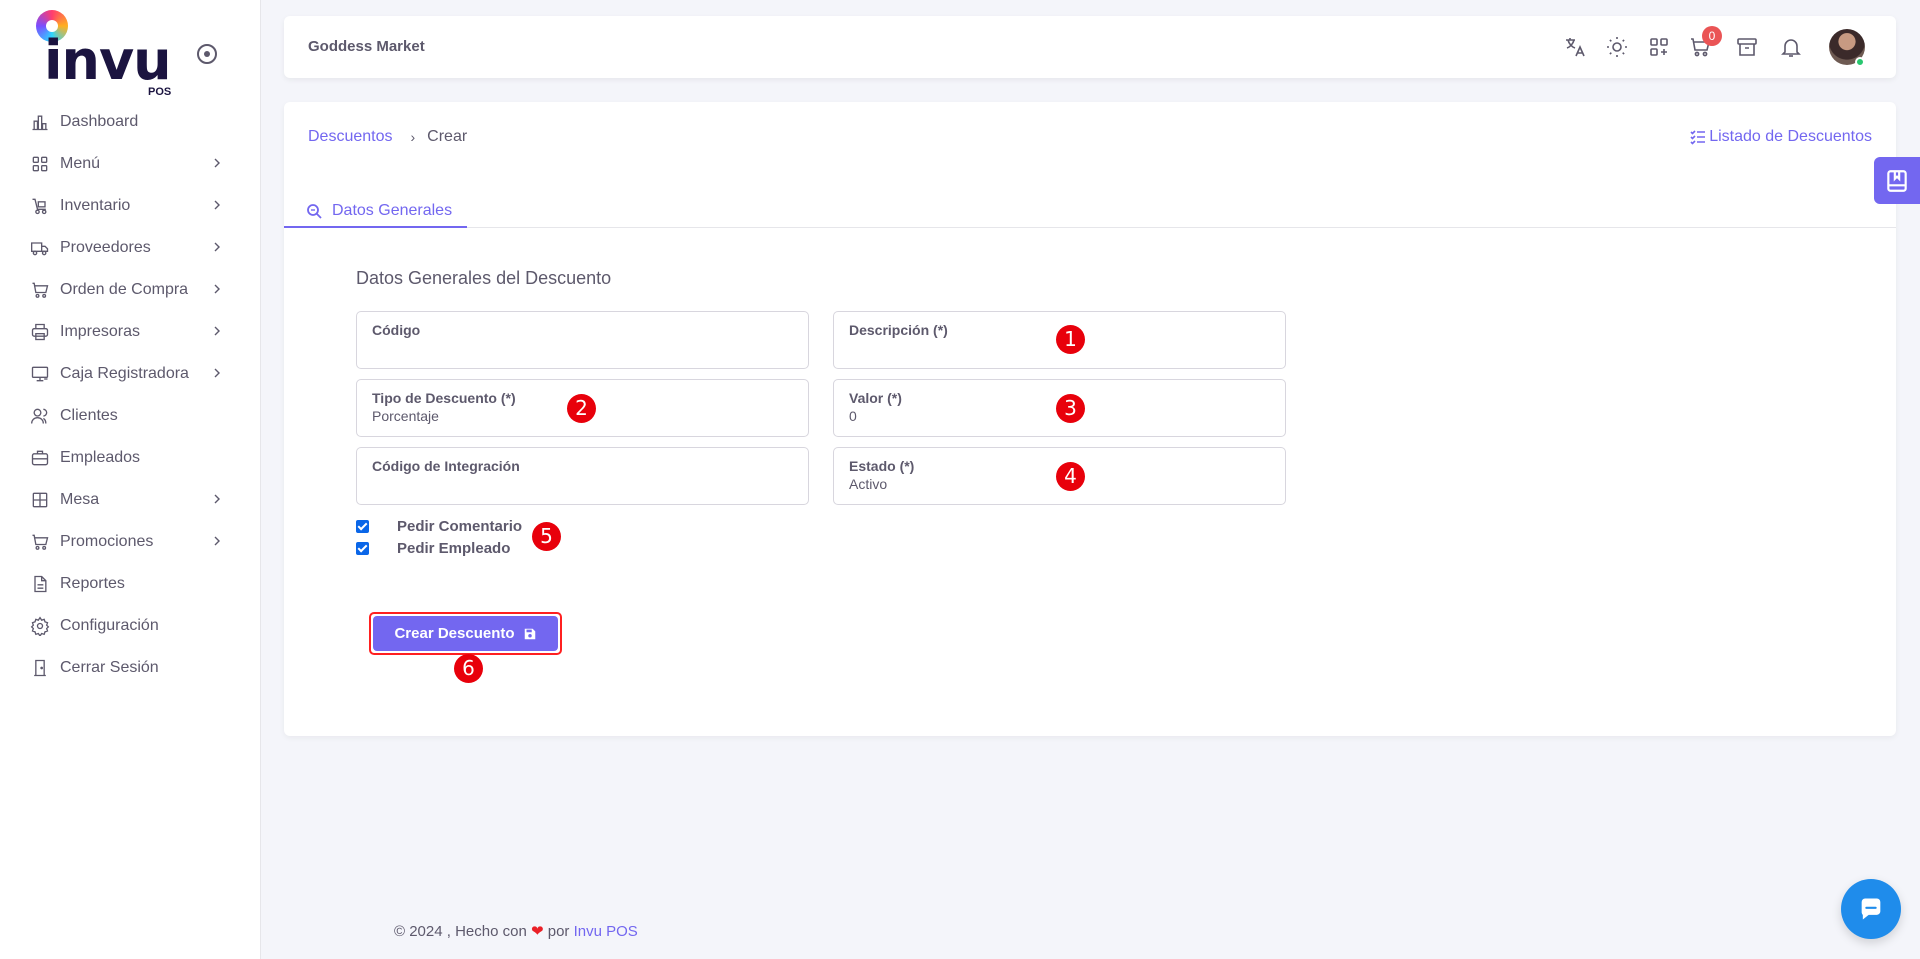 Image resolution: width=1920 pixels, height=959 pixels. I want to click on codigo-integracion-label: Código de Integración, so click(446, 466).